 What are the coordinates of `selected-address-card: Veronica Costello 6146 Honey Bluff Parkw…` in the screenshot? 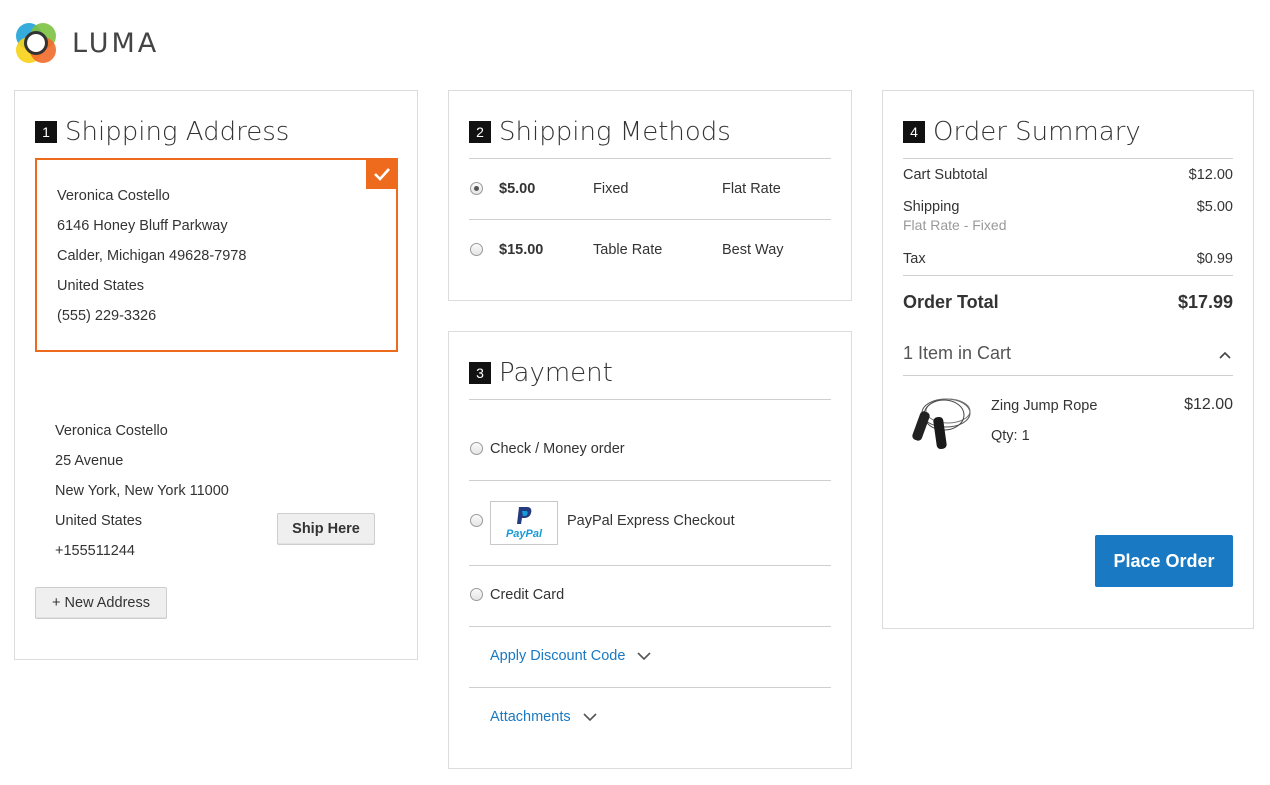 It's located at (216, 255).